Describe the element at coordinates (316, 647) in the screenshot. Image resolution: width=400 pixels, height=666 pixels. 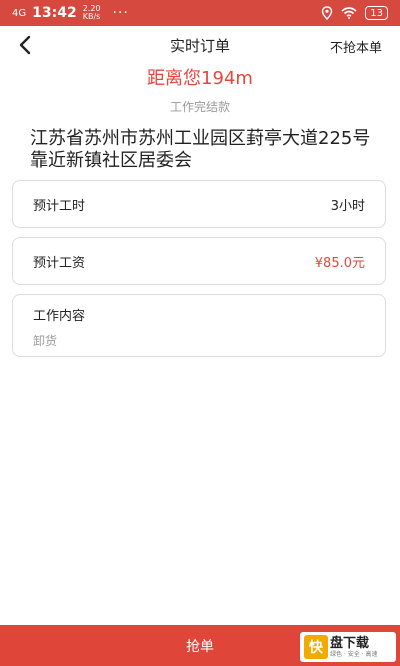
I see `watermark-logo-mark: 快` at that location.